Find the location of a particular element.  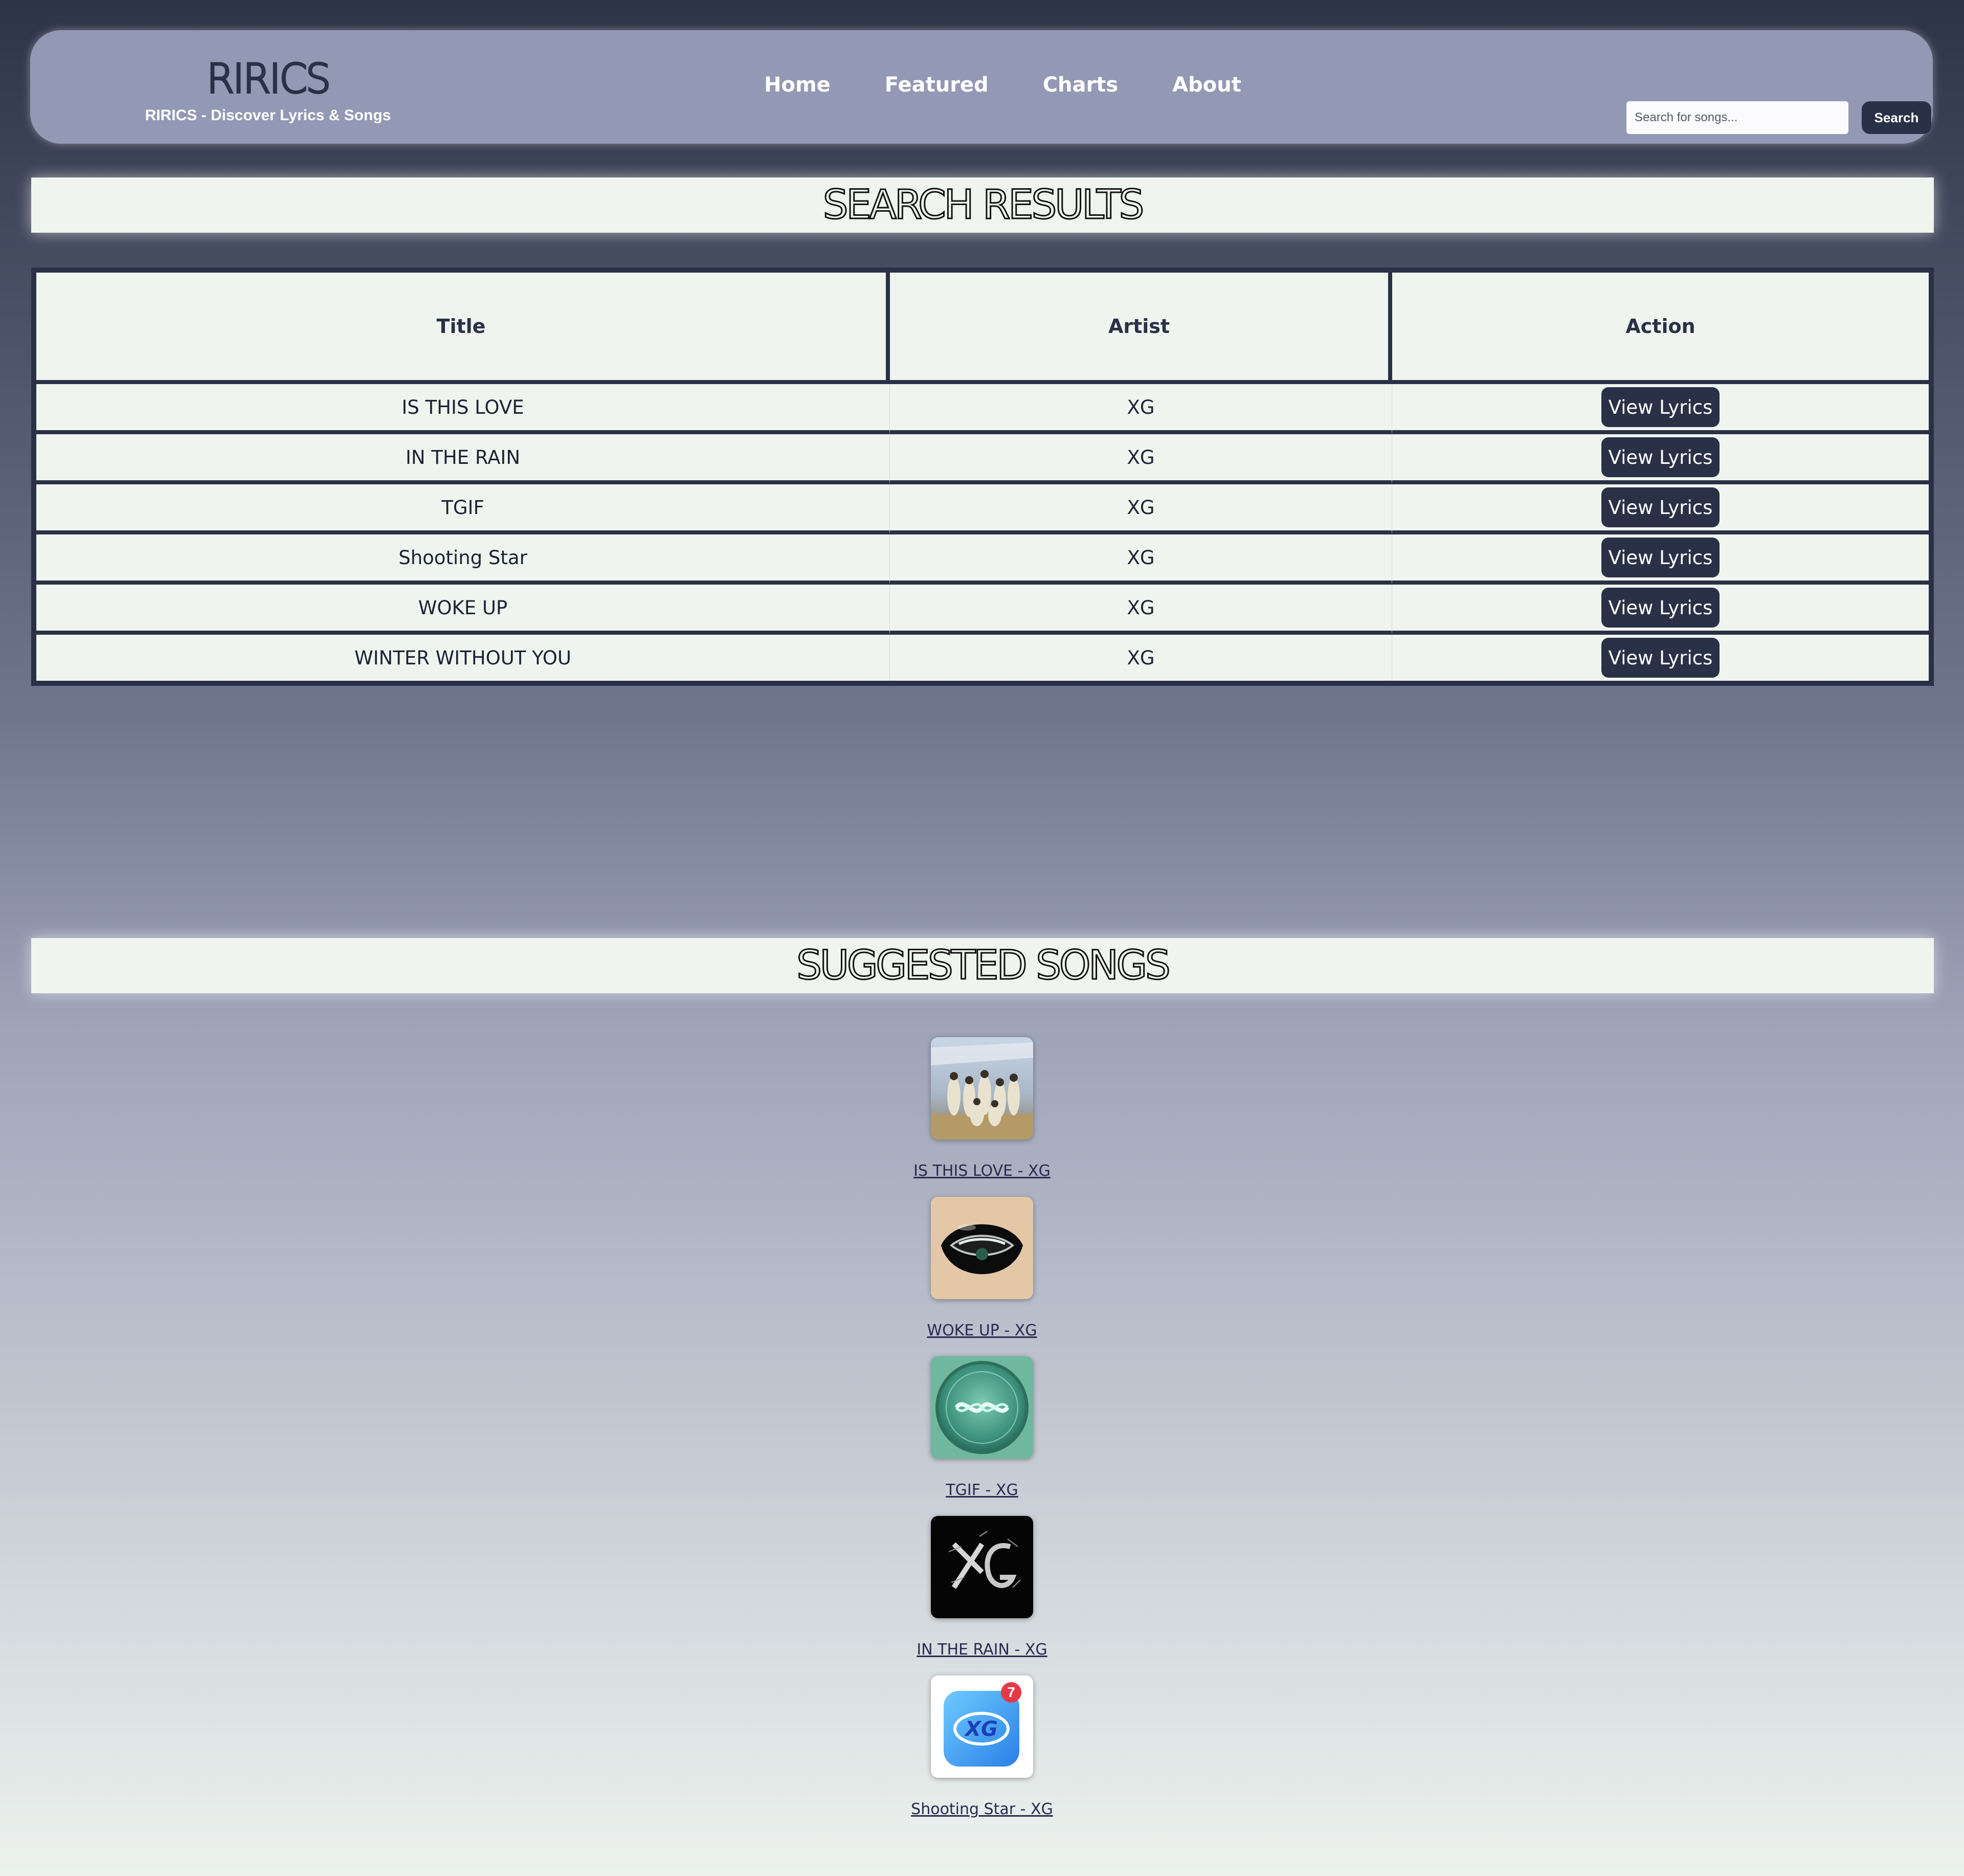

album-cover-app-icon: XG 7 is located at coordinates (982, 1727).